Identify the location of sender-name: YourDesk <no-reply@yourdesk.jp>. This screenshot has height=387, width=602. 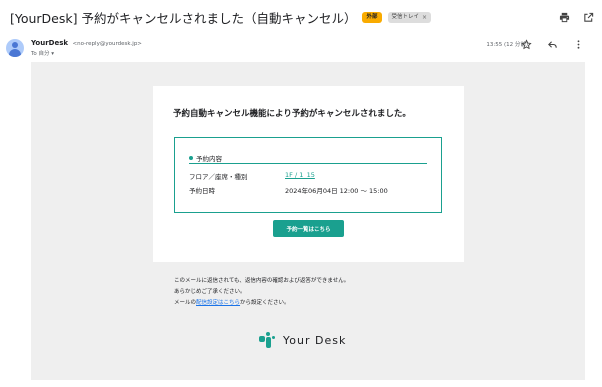
(86, 43).